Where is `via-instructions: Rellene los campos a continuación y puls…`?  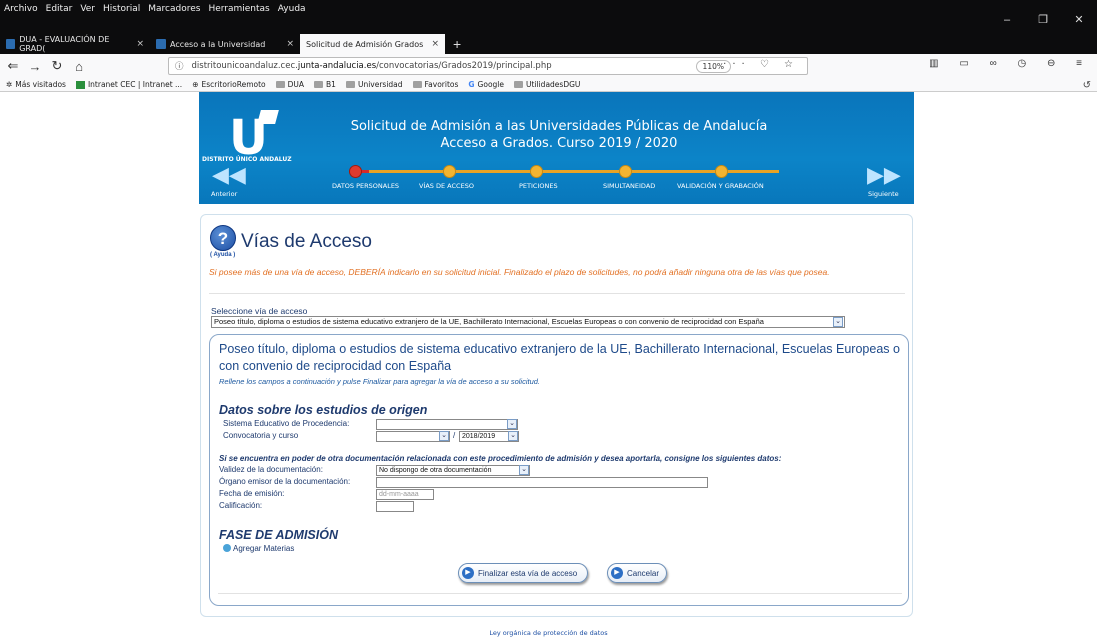 via-instructions: Rellene los campos a continuación y puls… is located at coordinates (380, 381).